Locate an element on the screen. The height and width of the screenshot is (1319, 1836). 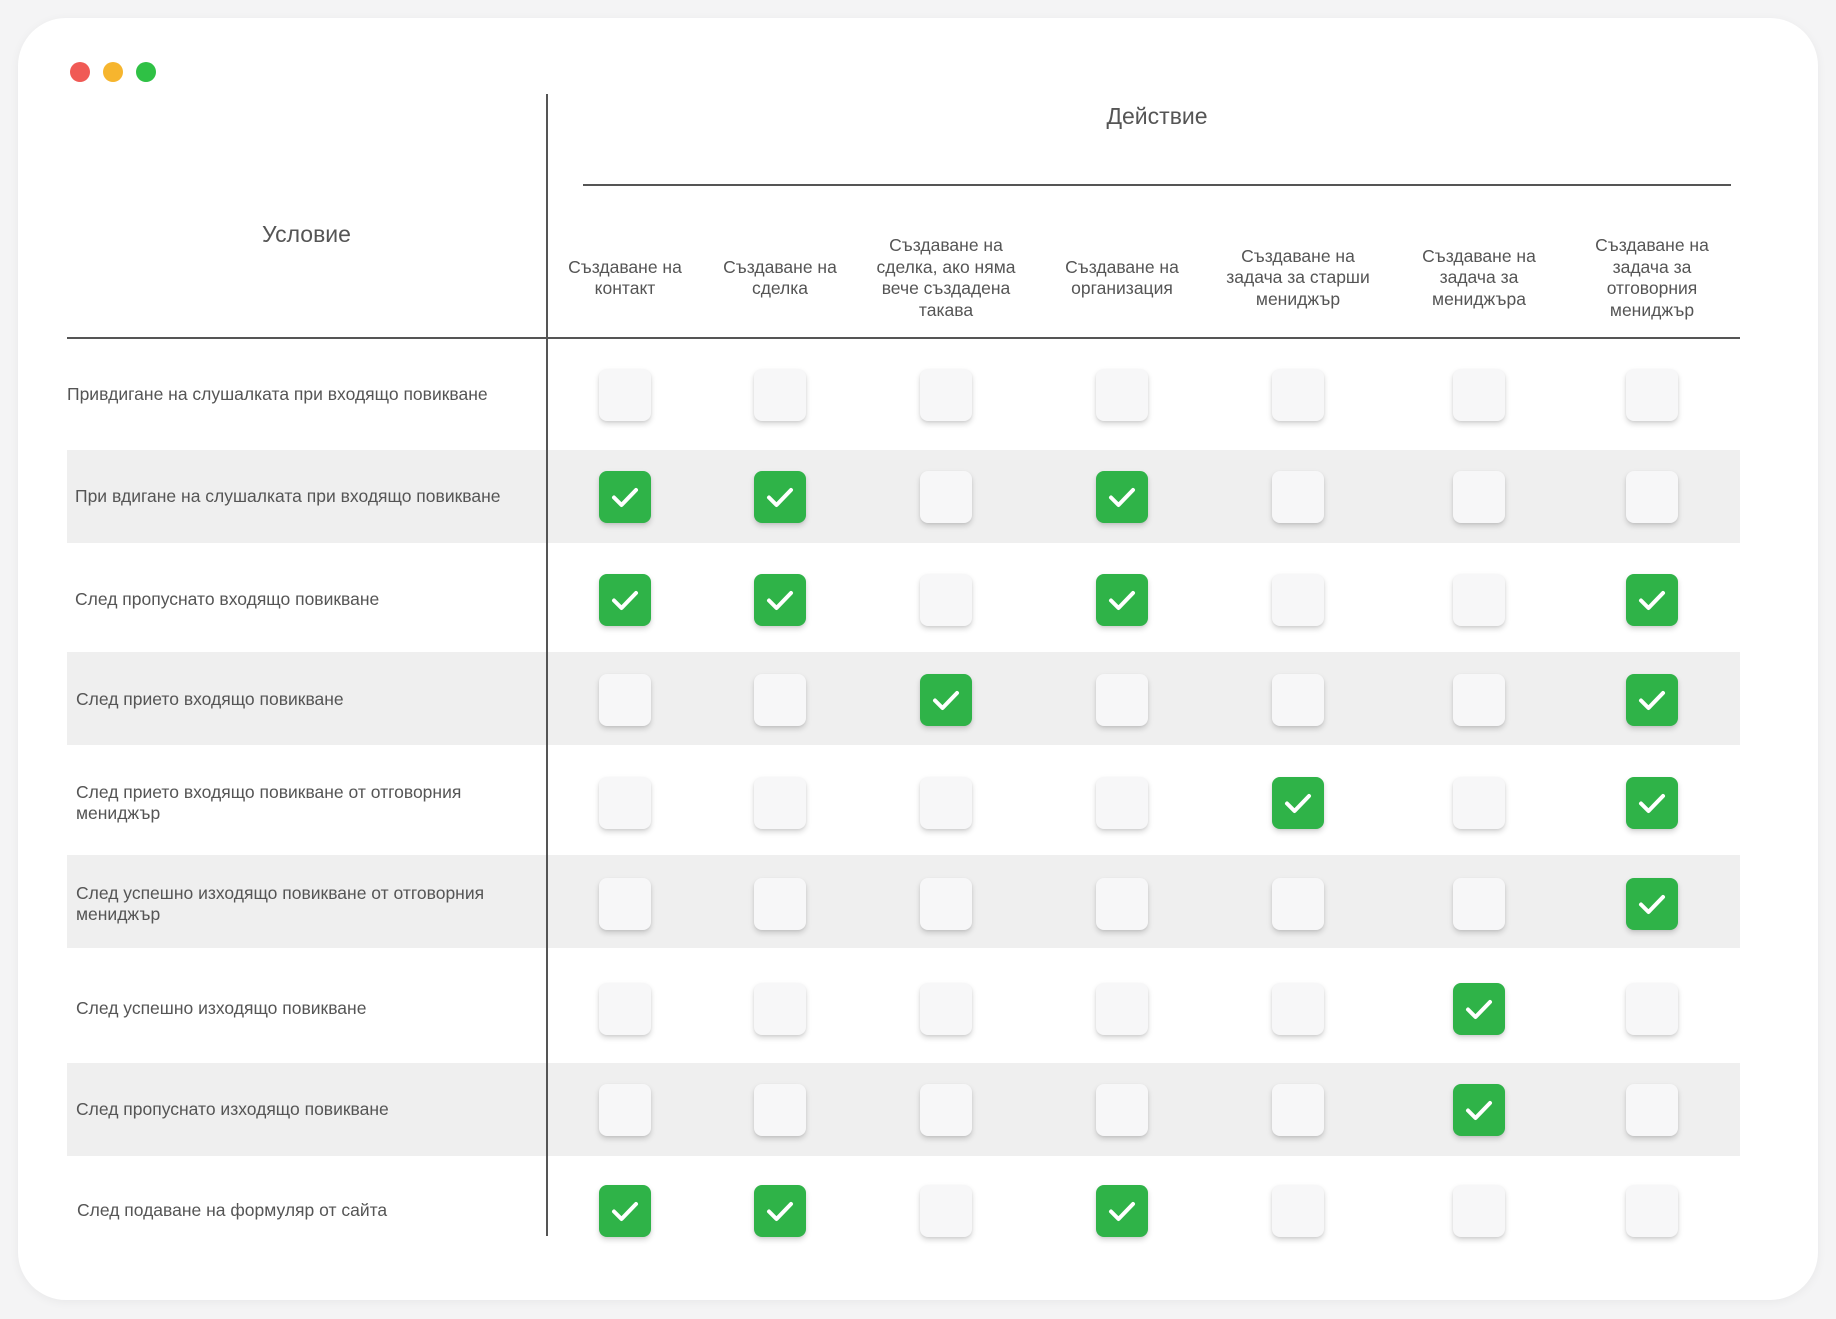
column-header: Създаване на сделка is located at coordinates (780, 277).